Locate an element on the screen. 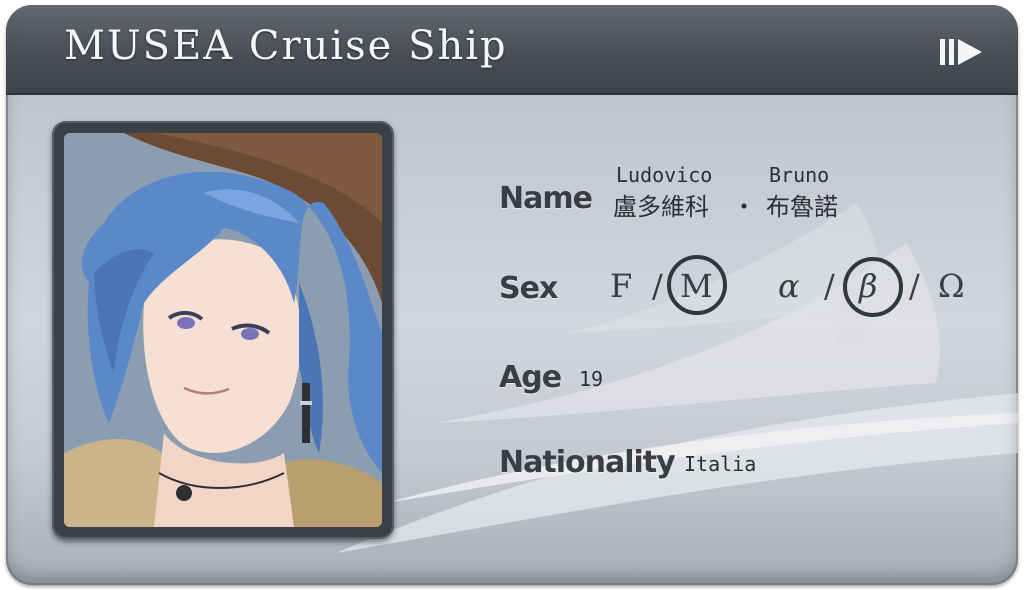 The image size is (1024, 590). given-name-cjk: 盧多維科 is located at coordinates (661, 207).